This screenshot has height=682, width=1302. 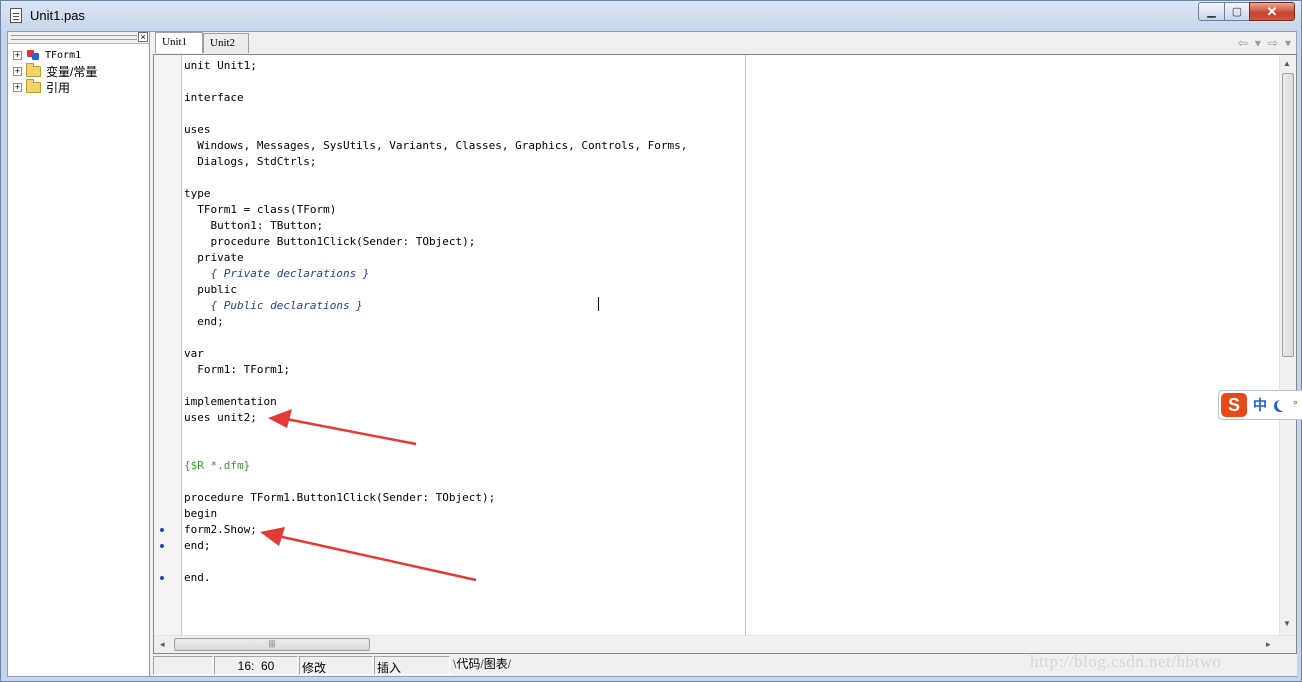 What do you see at coordinates (1268, 644) in the screenshot?
I see `scroll-right-icon: ▸` at bounding box center [1268, 644].